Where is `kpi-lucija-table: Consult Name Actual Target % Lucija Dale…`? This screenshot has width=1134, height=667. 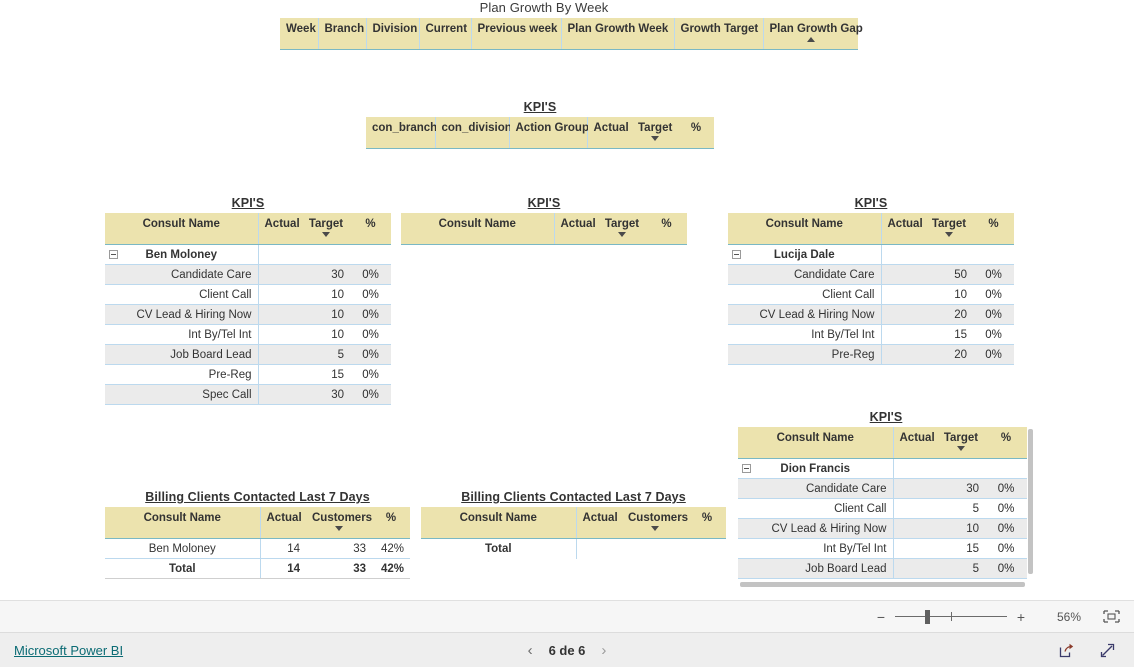
kpi-lucija-table: Consult Name Actual Target % Lucija Dale… is located at coordinates (871, 289).